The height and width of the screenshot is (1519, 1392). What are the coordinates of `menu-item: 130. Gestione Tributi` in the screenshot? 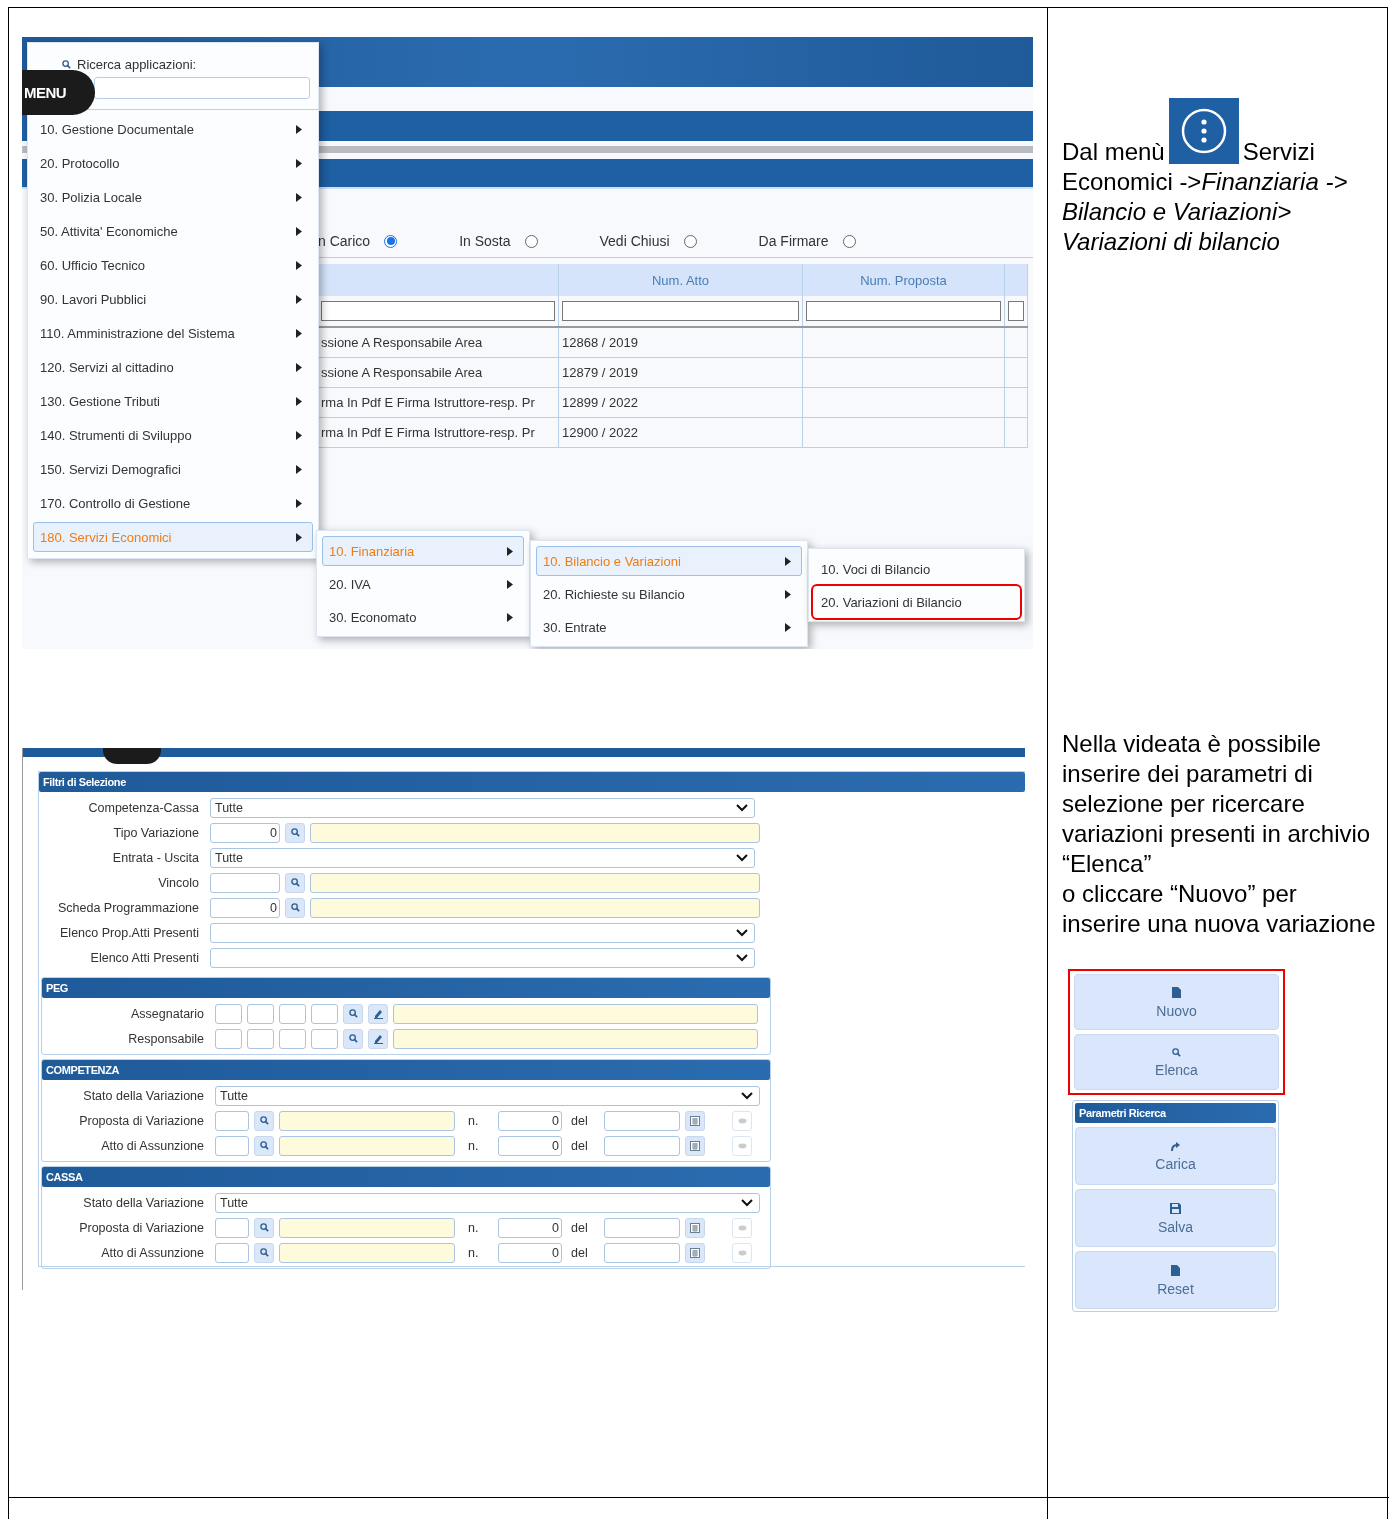 It's located at (173, 401).